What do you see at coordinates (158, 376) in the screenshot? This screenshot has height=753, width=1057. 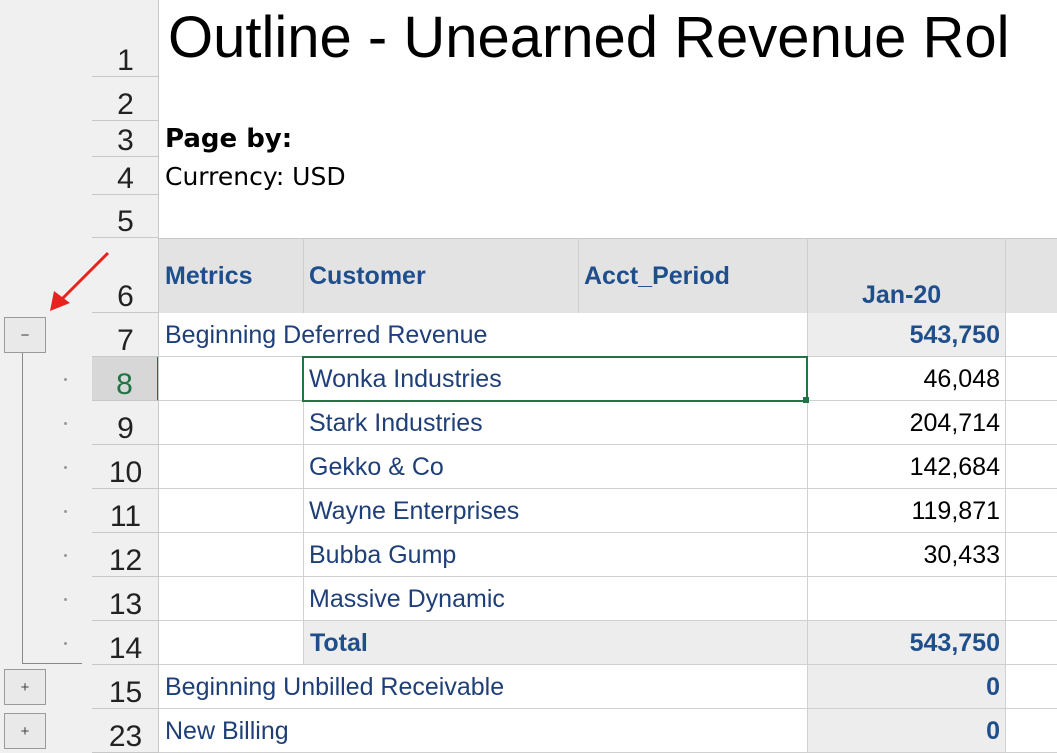 I see `row-header-border` at bounding box center [158, 376].